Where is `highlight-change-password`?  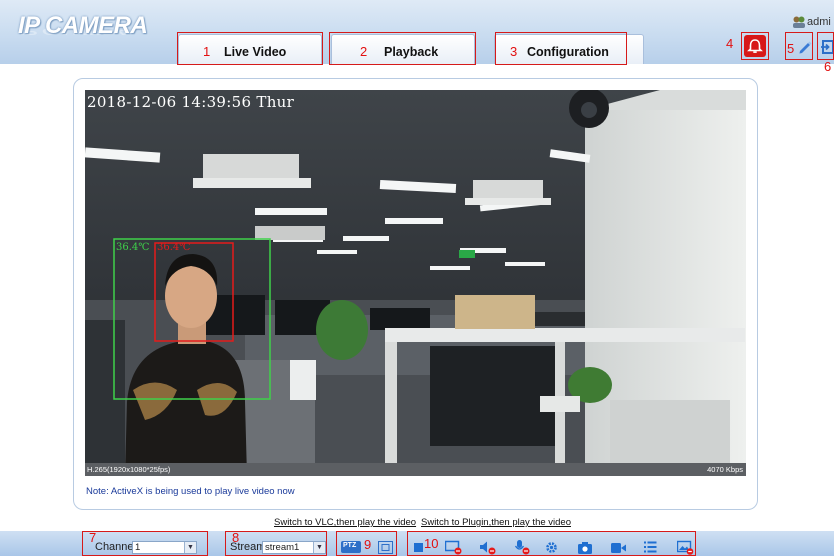 highlight-change-password is located at coordinates (799, 46).